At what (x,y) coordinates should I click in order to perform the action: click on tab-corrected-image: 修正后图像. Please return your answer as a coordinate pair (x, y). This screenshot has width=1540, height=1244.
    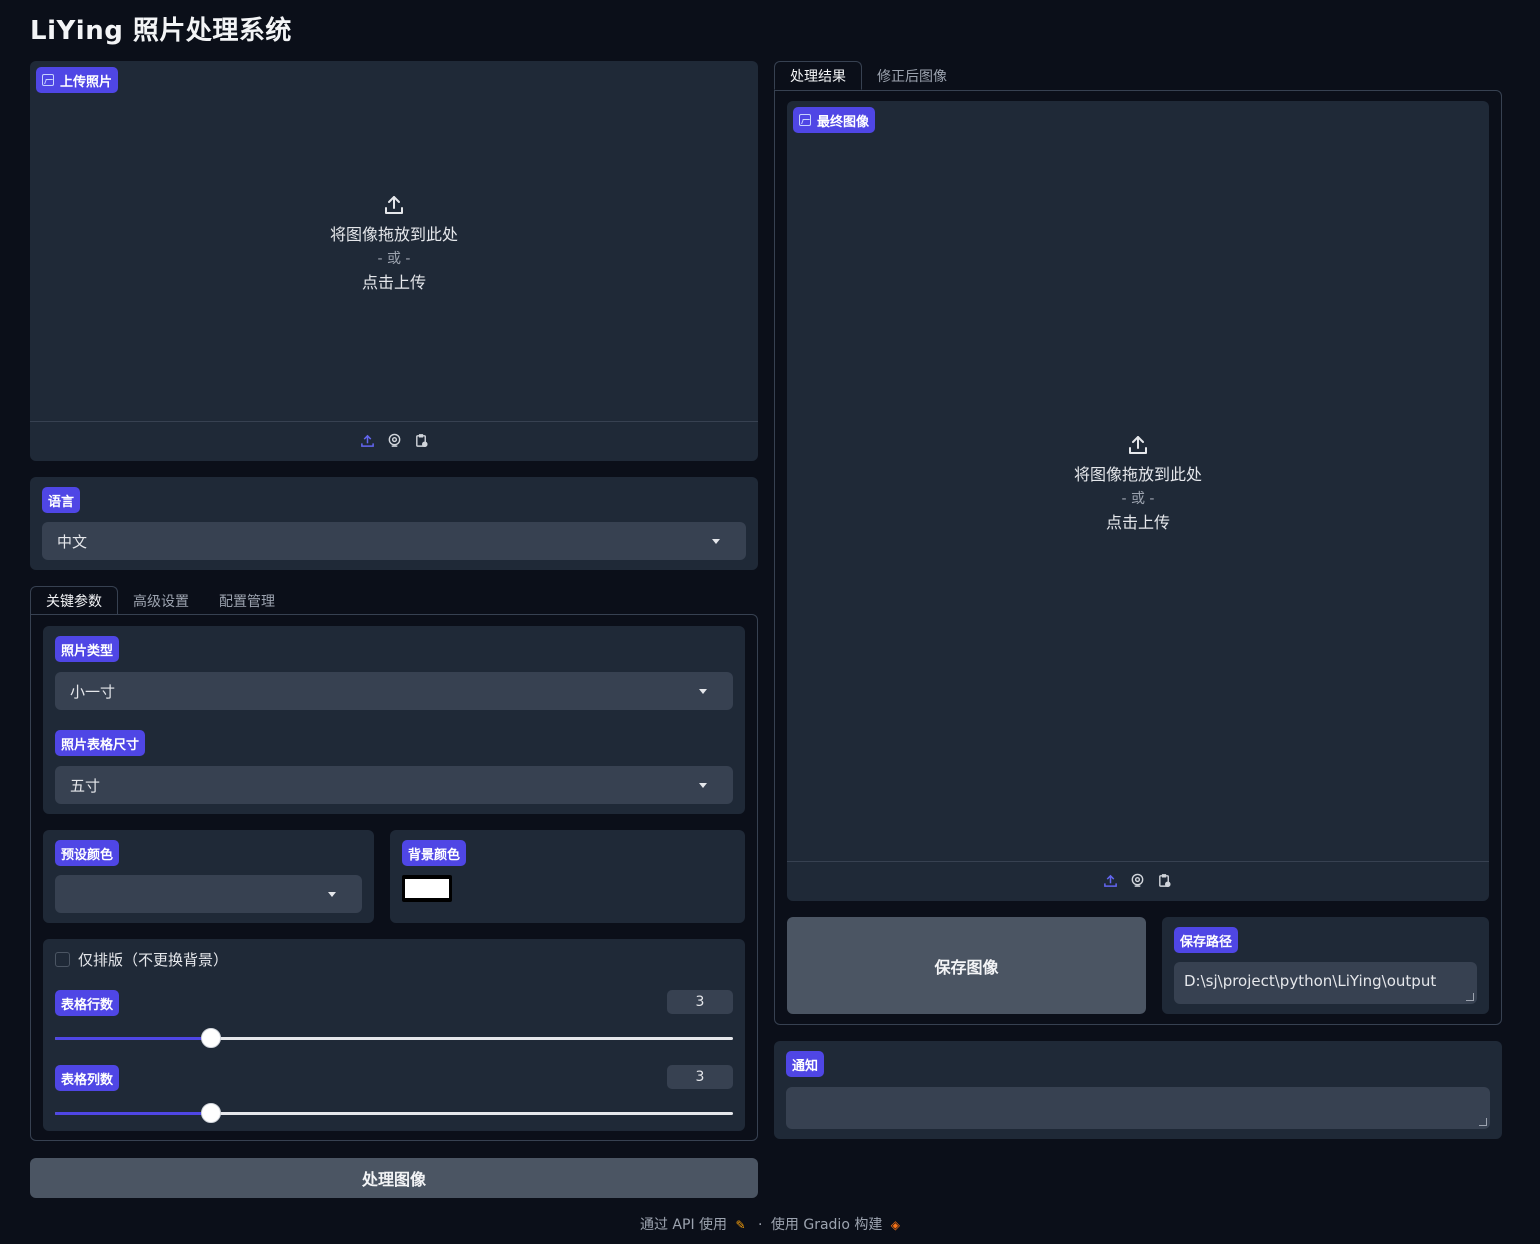
    Looking at the image, I should click on (912, 75).